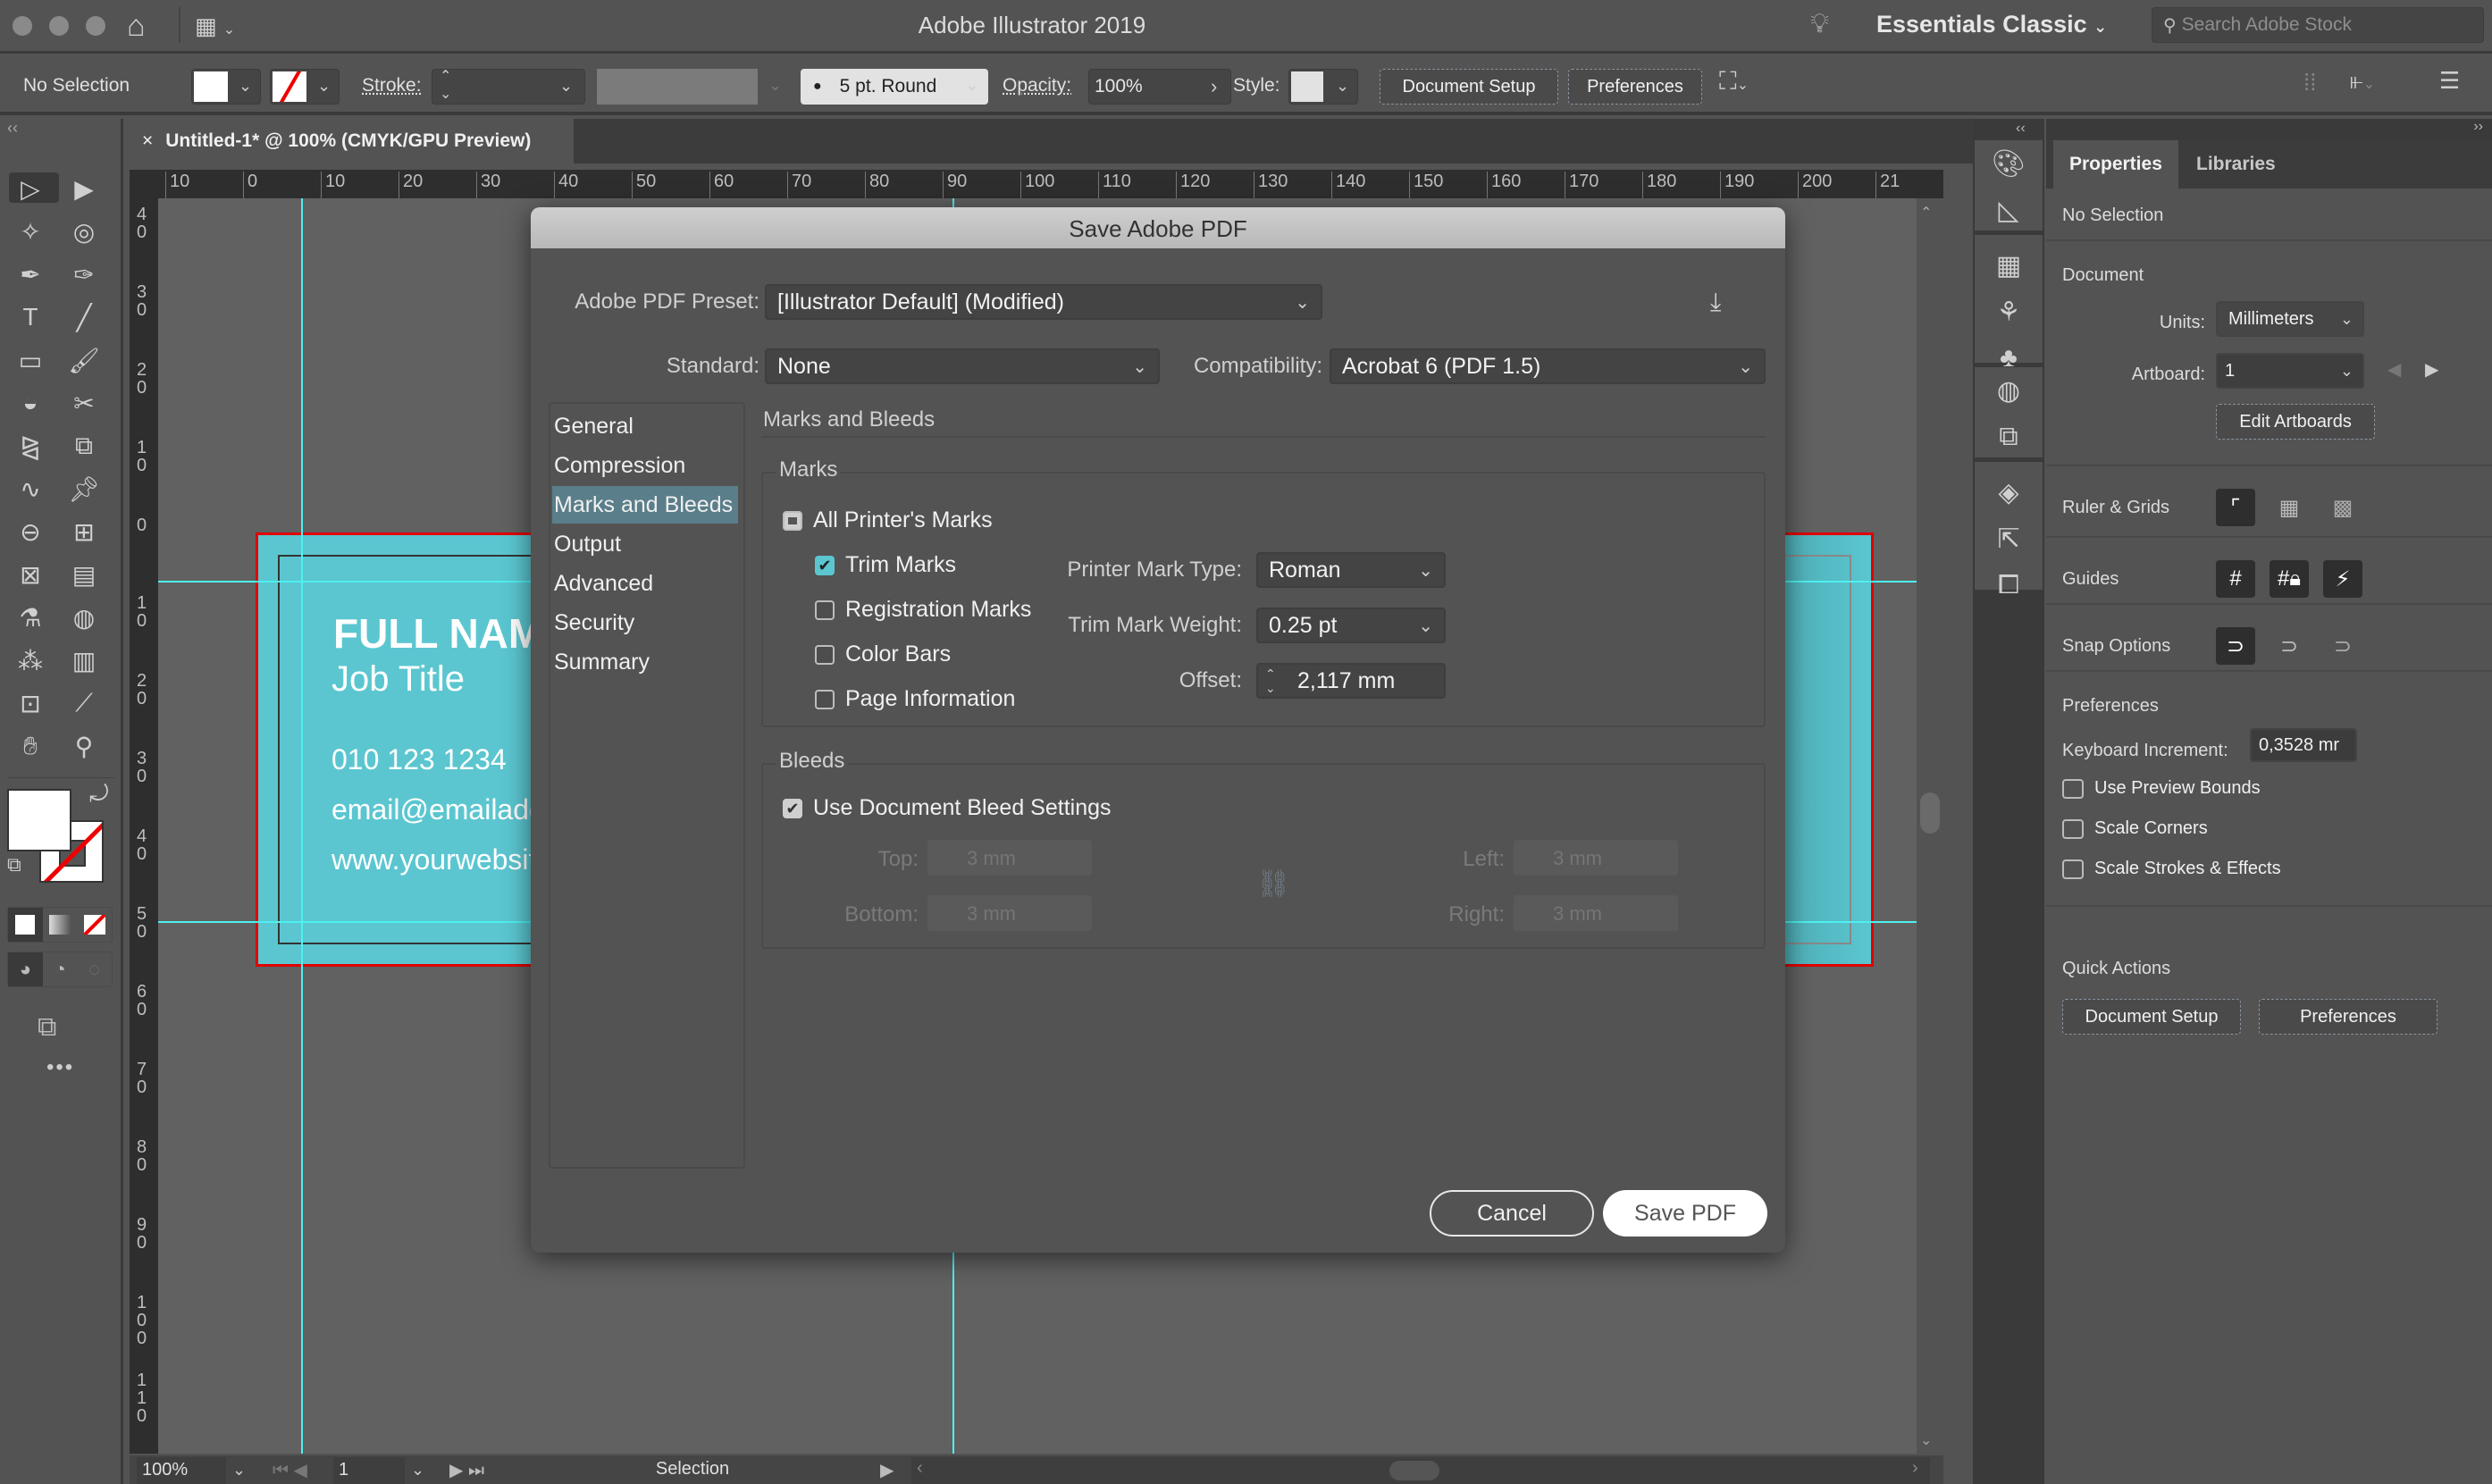 Image resolution: width=2492 pixels, height=1484 pixels. I want to click on nav-output: Output, so click(645, 544).